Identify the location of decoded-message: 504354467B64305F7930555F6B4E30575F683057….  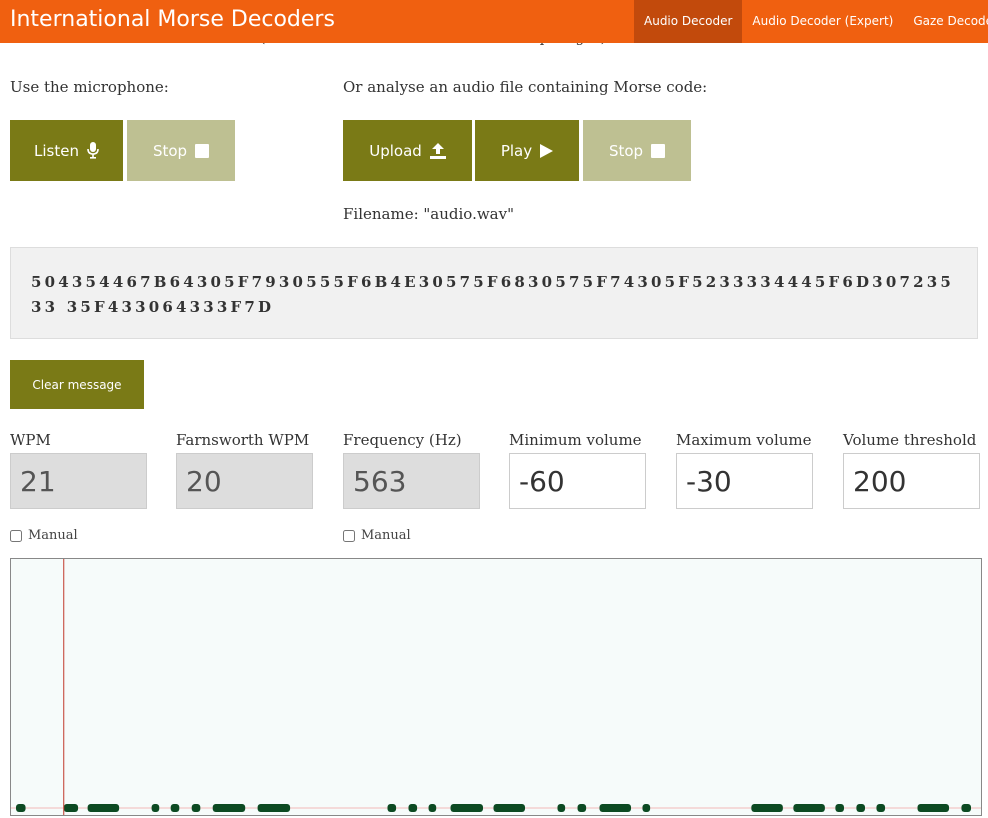
(494, 293).